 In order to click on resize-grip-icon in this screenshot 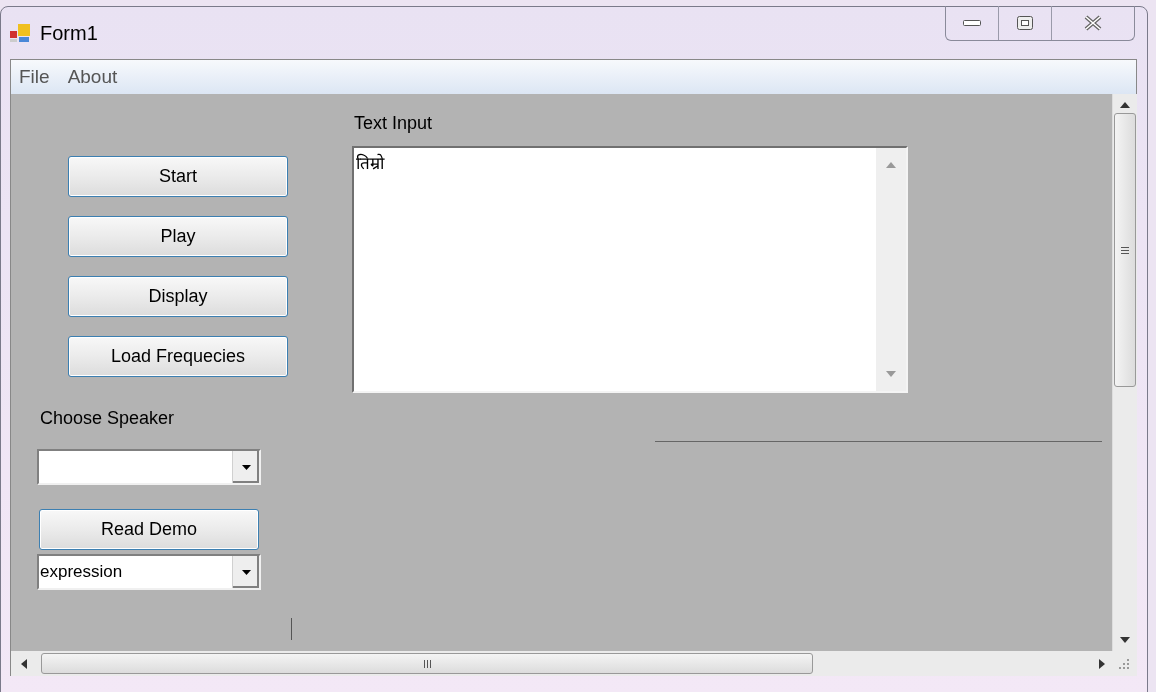, I will do `click(1124, 663)`.